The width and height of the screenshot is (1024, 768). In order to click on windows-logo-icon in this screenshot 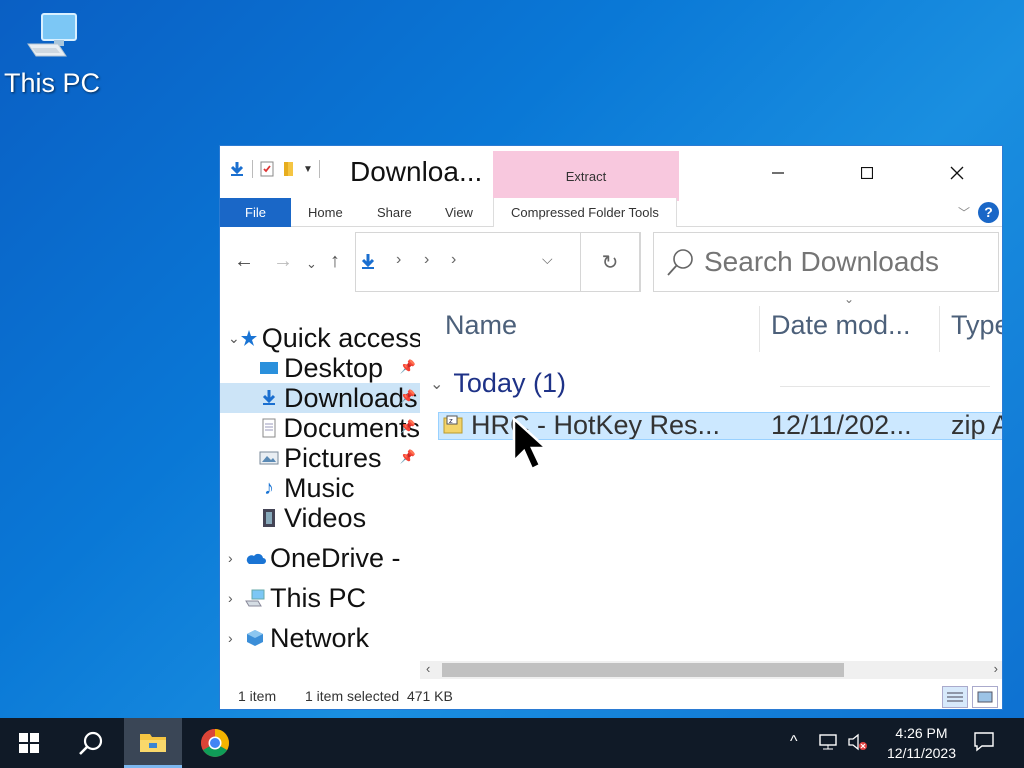, I will do `click(29, 743)`.